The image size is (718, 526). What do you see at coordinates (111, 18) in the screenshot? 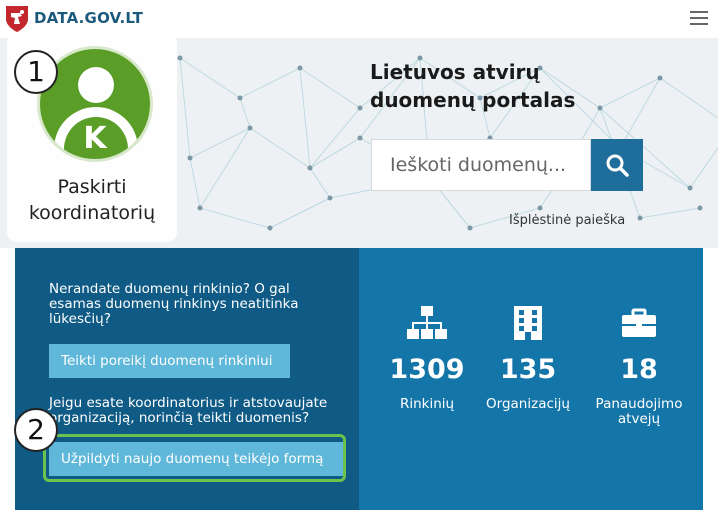
I see `site-name-tld: .GOV.LT` at bounding box center [111, 18].